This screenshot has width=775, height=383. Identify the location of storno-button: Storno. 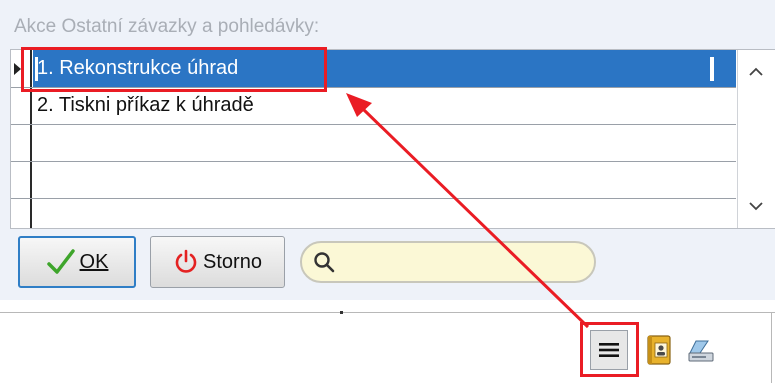
(217, 262).